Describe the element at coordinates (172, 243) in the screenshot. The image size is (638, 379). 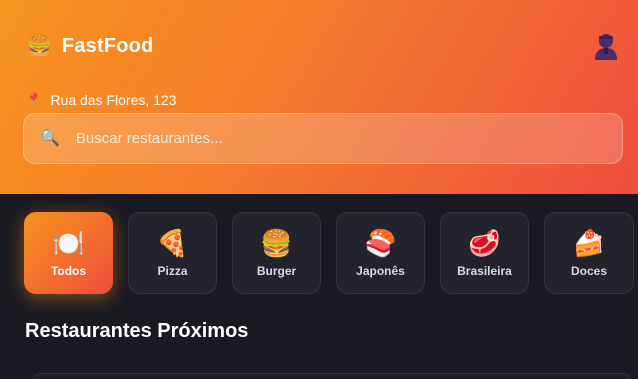
I see `pizza-icon: 🍕` at that location.